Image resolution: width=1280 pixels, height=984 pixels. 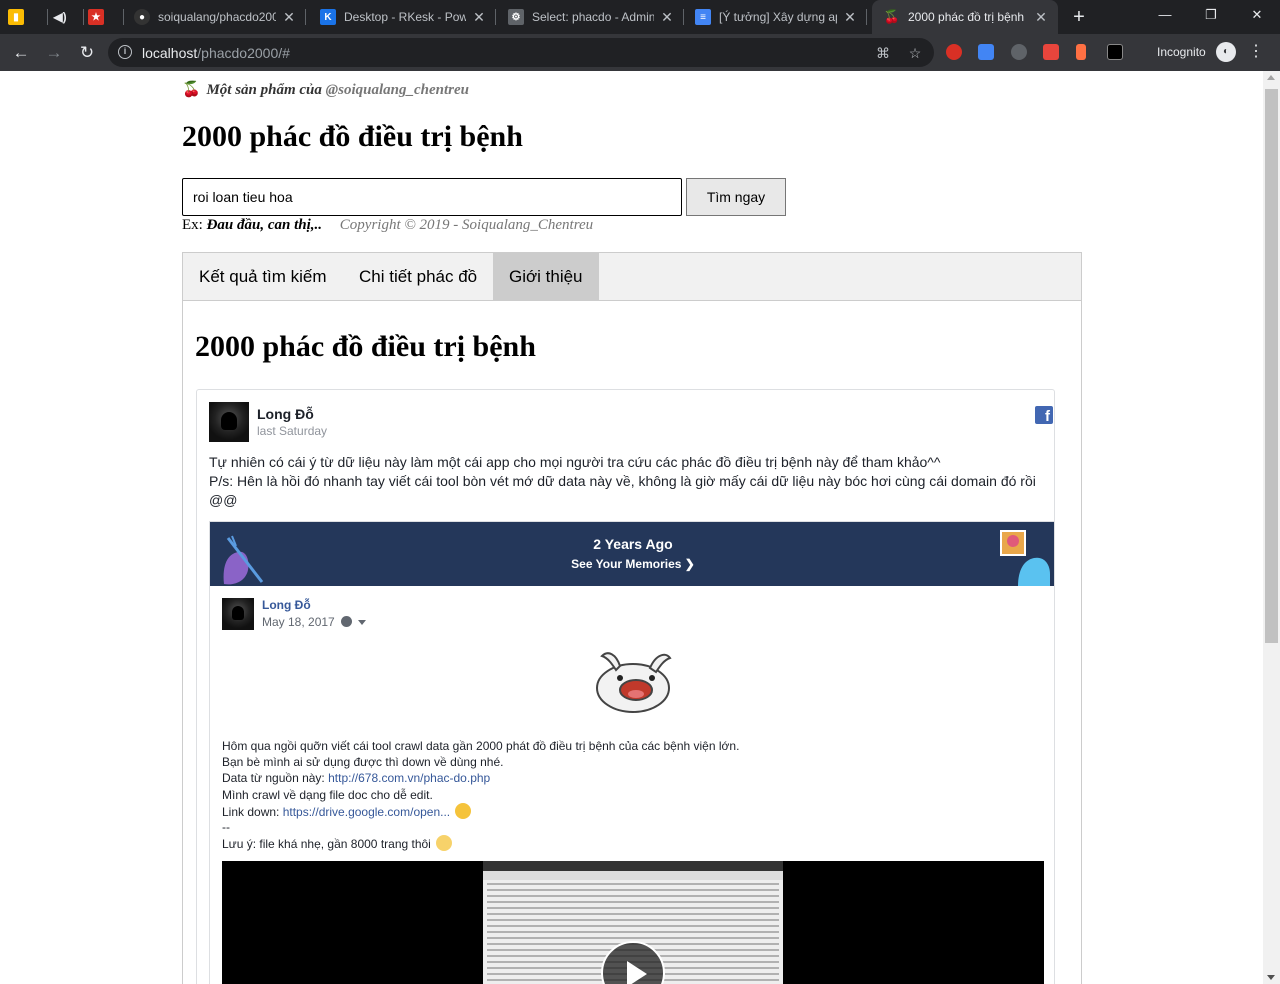 What do you see at coordinates (252, 811) in the screenshot?
I see `download-label: Link down:` at bounding box center [252, 811].